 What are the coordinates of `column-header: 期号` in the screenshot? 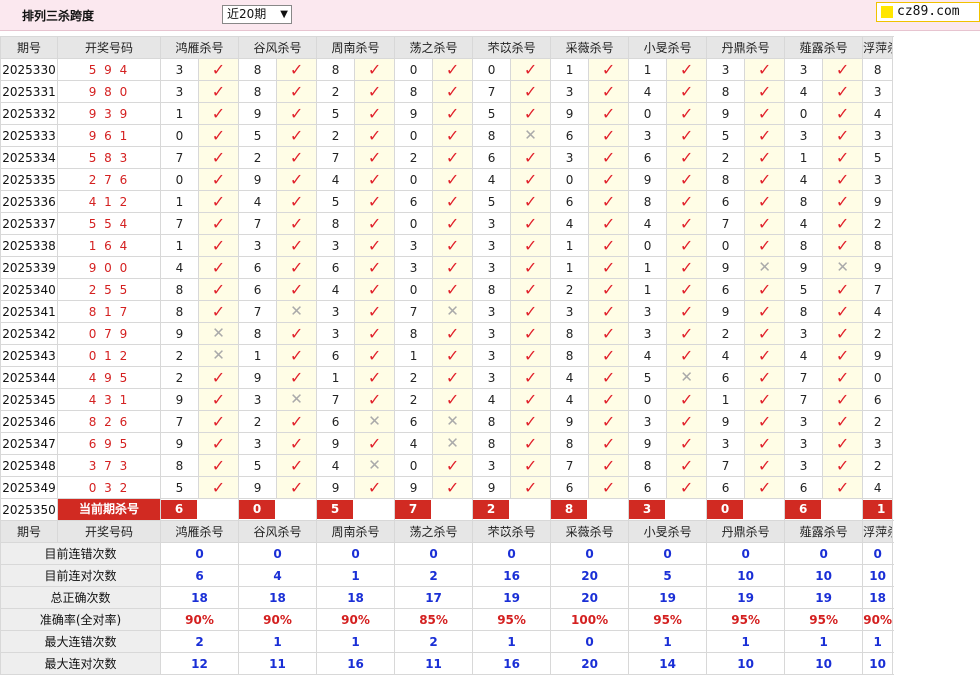 It's located at (29, 531).